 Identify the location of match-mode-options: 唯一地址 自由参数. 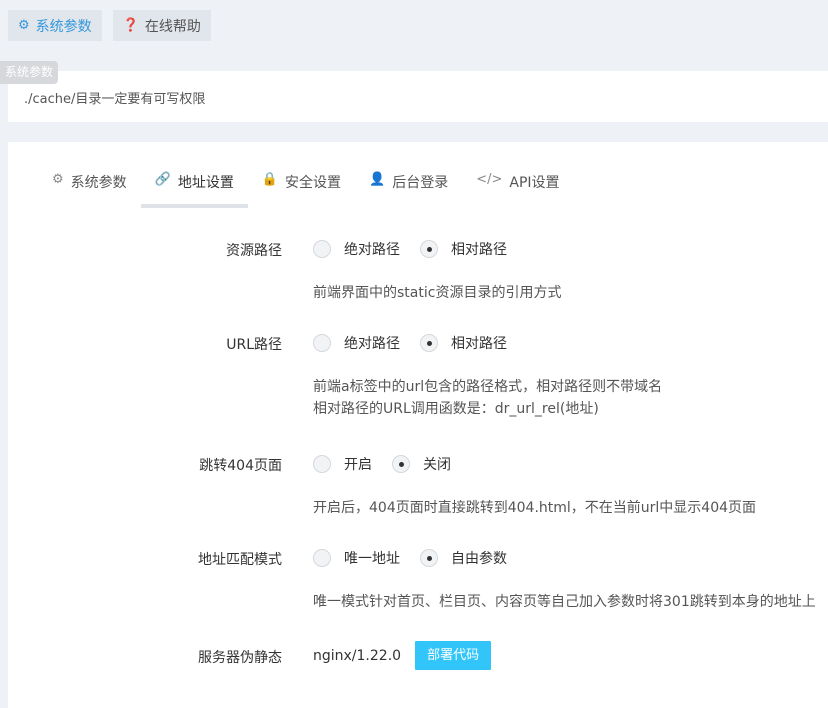
(420, 558).